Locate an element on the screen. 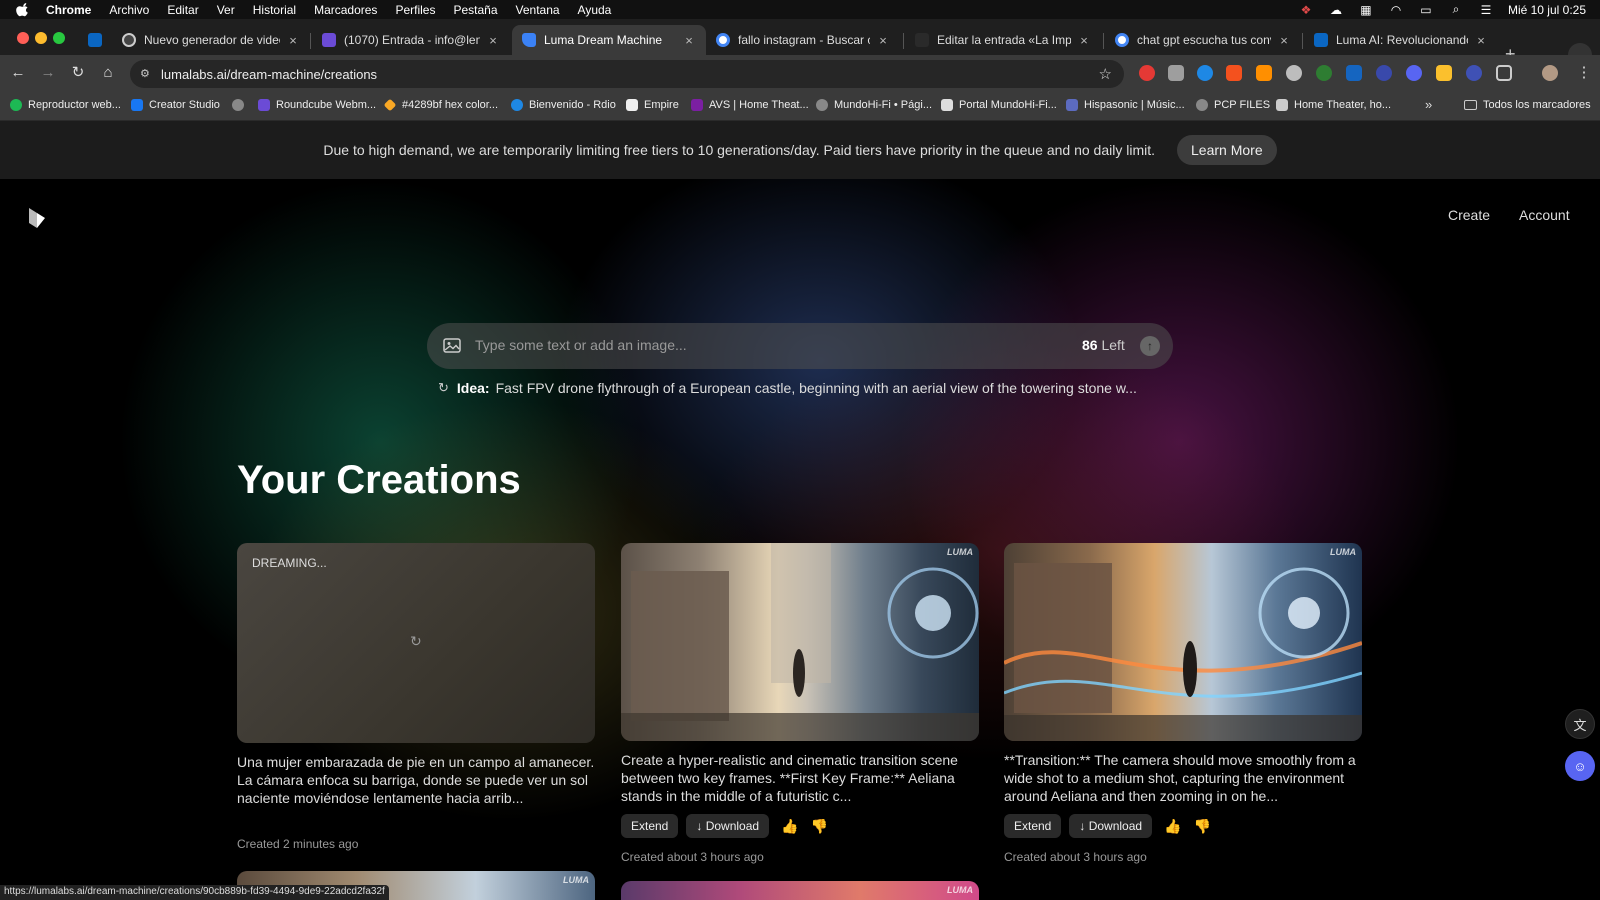  menu-app-name: Chrome is located at coordinates (68, 10).